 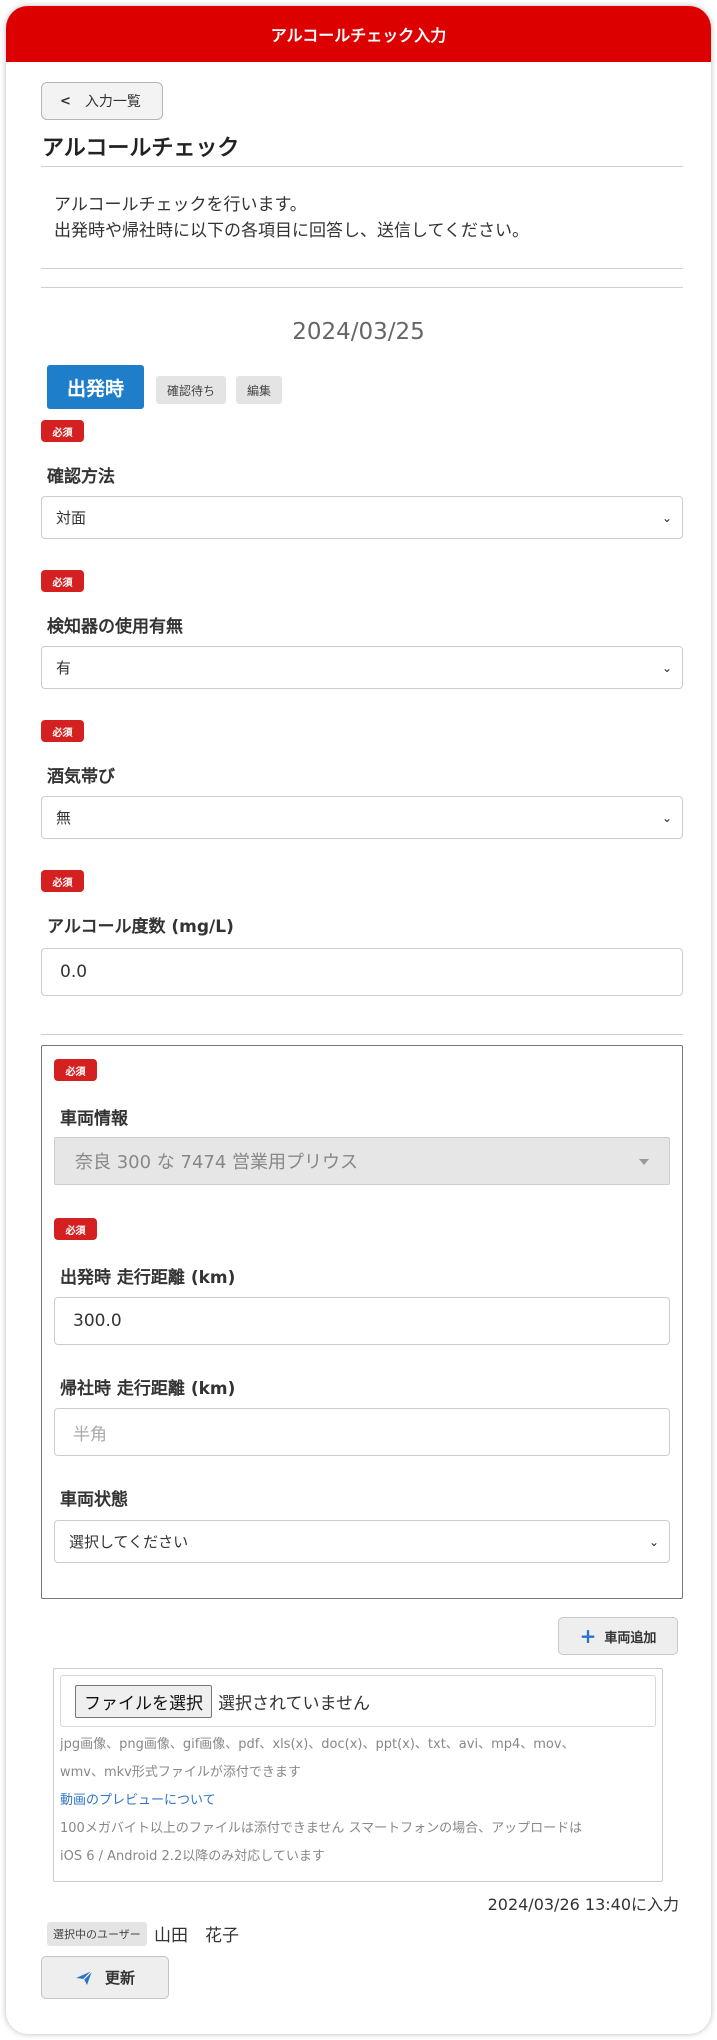 I want to click on vehicle-info-select: 奈良 300 な 7474 営業用プリウス, so click(x=362, y=1161).